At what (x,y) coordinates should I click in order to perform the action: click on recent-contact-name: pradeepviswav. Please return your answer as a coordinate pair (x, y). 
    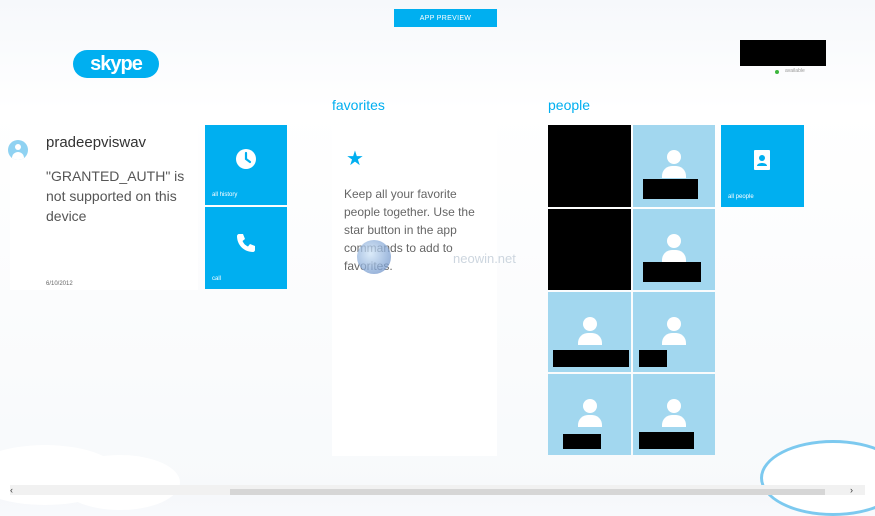
    Looking at the image, I should click on (96, 142).